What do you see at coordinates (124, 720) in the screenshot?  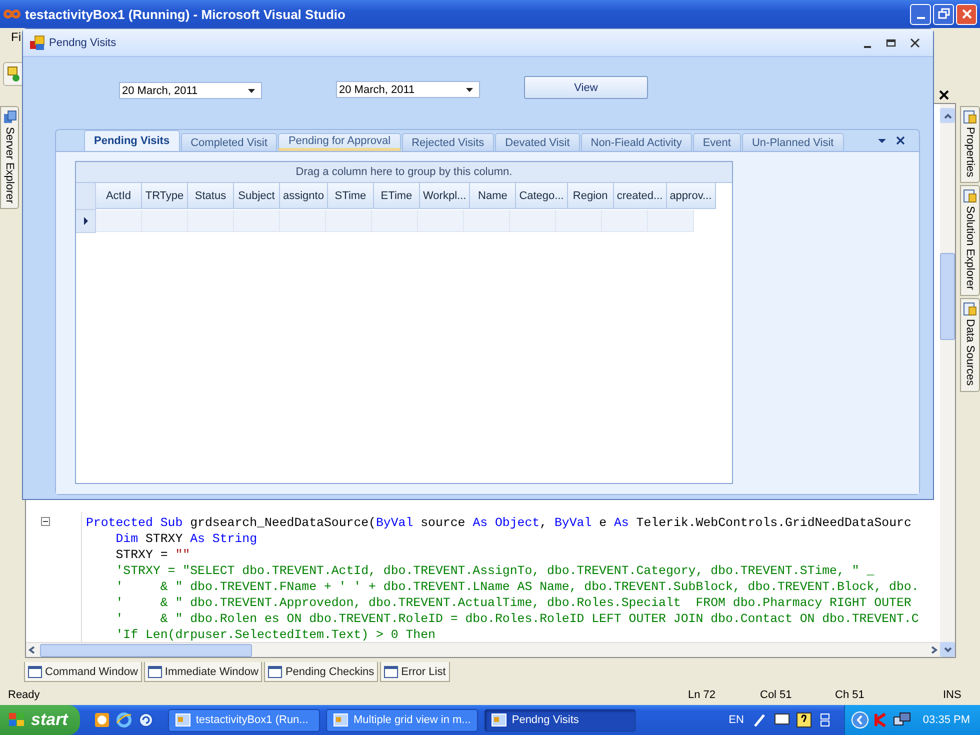 I see `browser-icon` at bounding box center [124, 720].